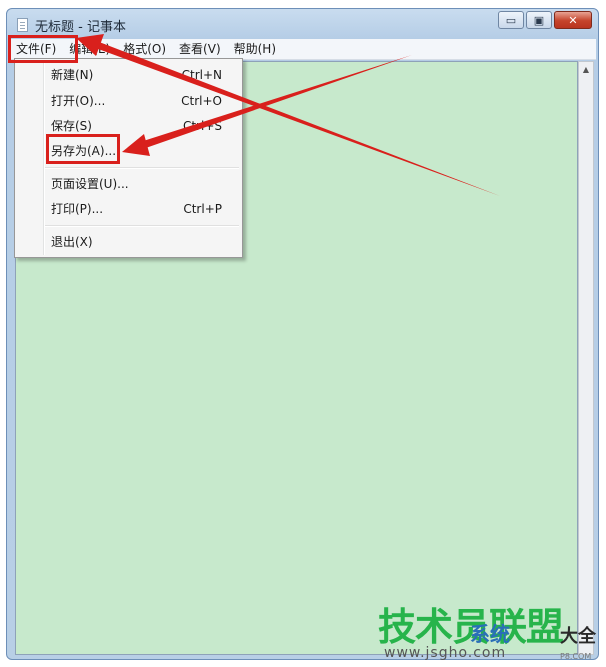 The width and height of the screenshot is (606, 667). What do you see at coordinates (136, 242) in the screenshot?
I see `menu-item-exit: 退出(X)` at bounding box center [136, 242].